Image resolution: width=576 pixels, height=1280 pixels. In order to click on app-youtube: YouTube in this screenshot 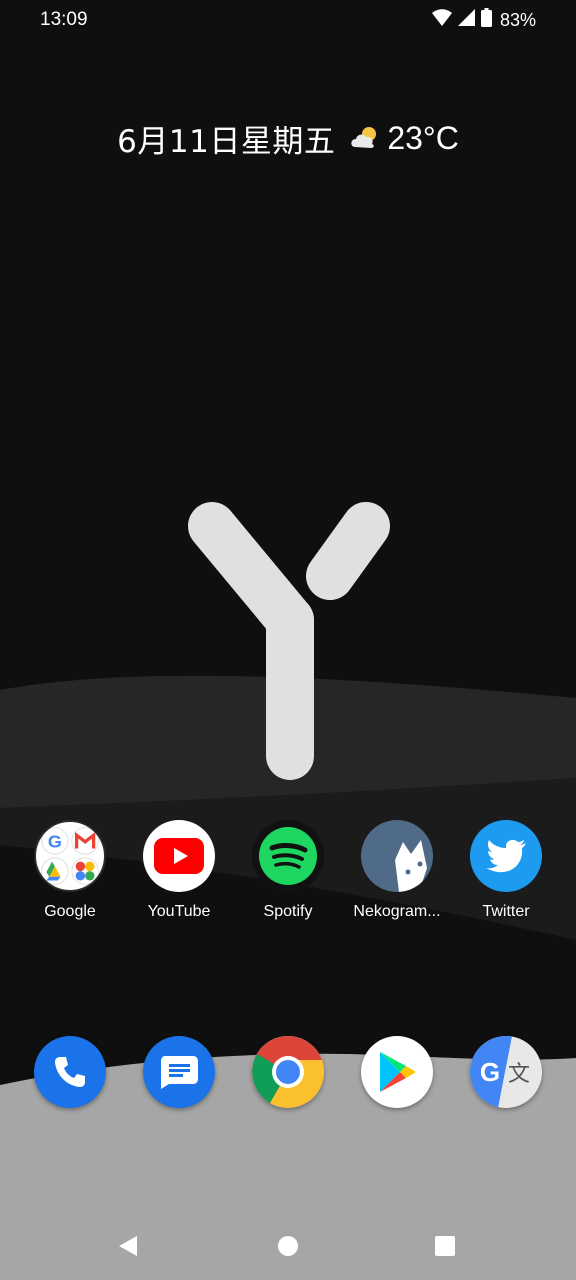, I will do `click(179, 870)`.